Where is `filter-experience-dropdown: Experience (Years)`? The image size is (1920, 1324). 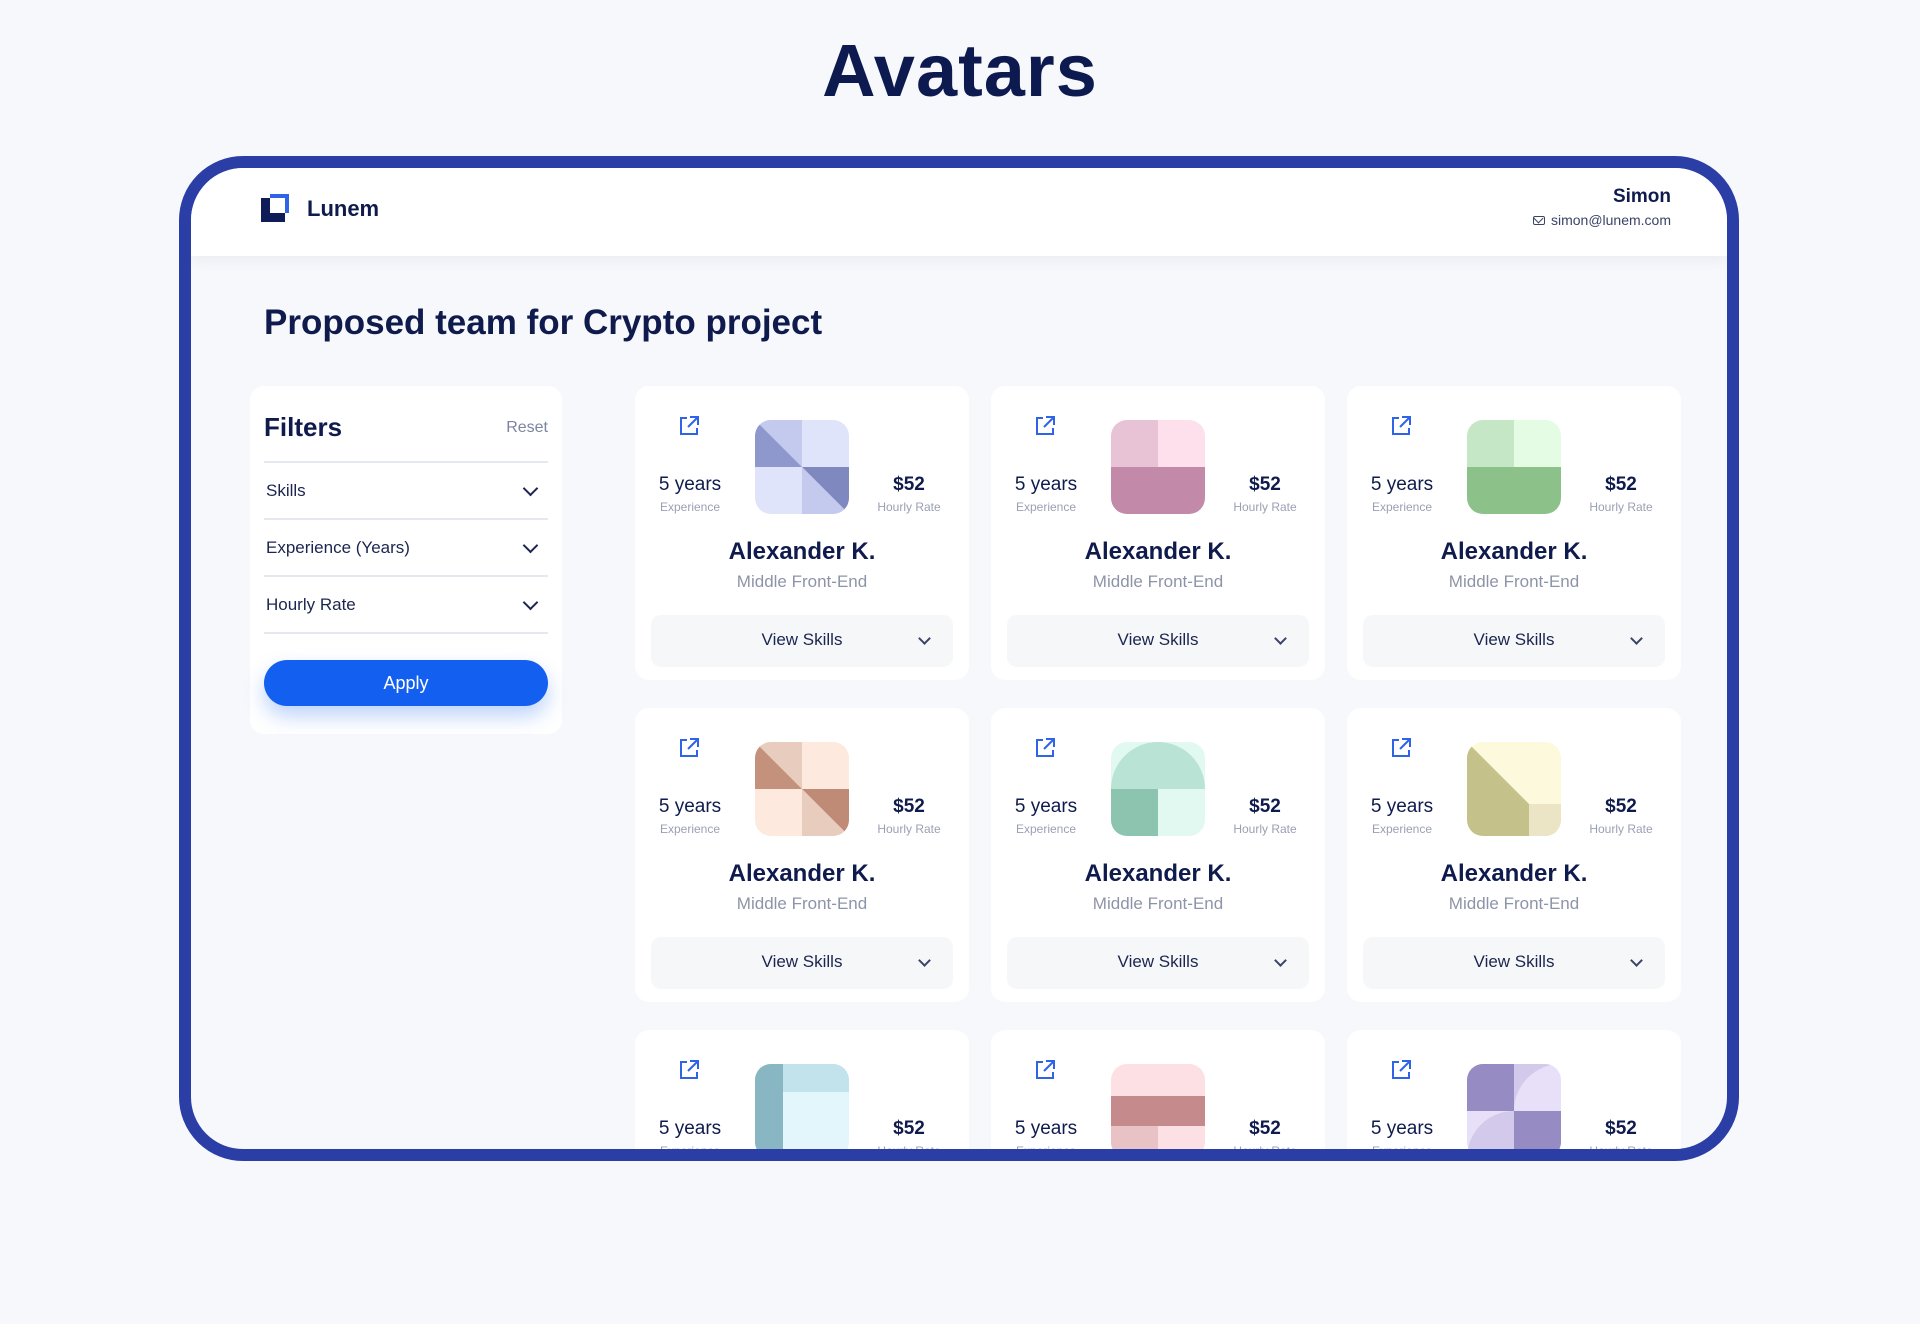 filter-experience-dropdown: Experience (Years) is located at coordinates (406, 546).